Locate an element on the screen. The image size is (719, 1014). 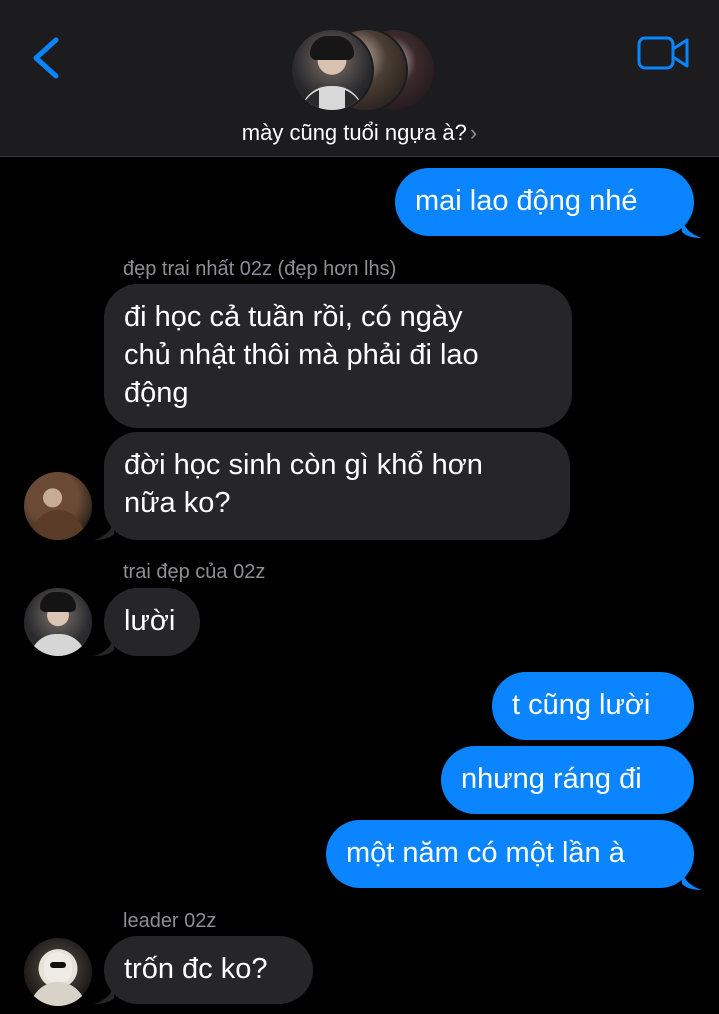
chevron-left-icon is located at coordinates (46, 58).